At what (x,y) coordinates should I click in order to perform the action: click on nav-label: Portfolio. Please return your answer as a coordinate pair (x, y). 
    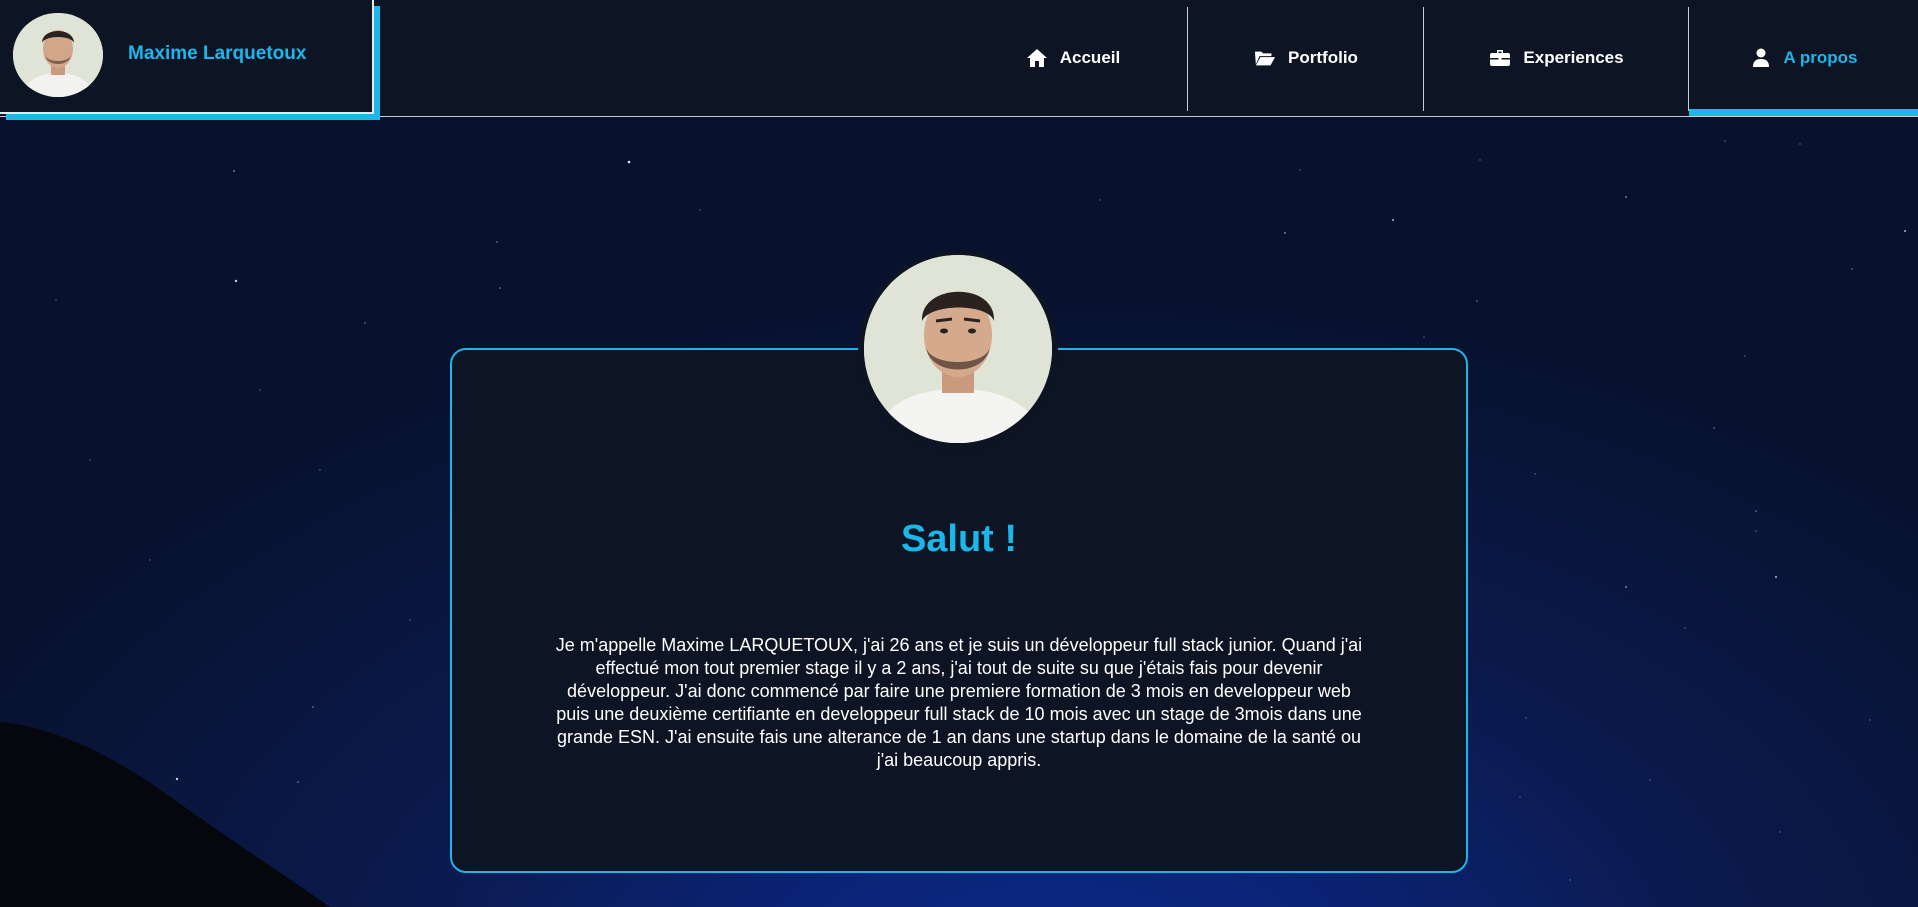
    Looking at the image, I should click on (1323, 57).